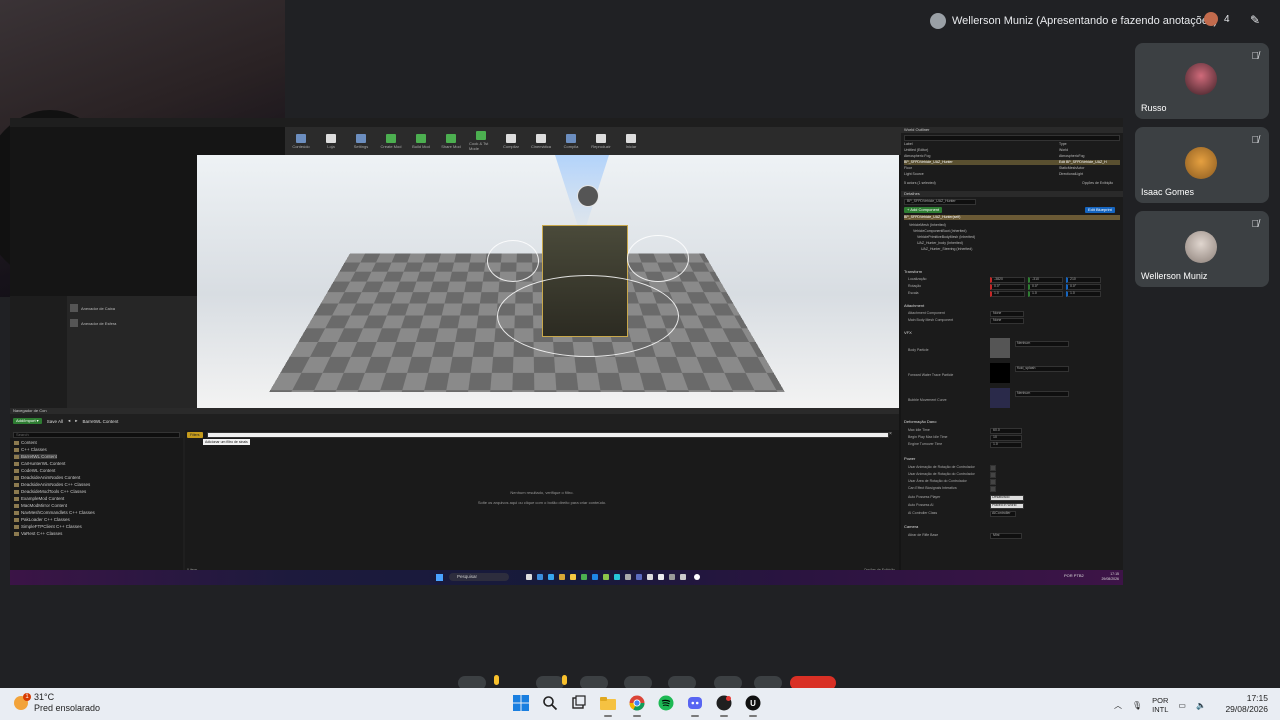 The height and width of the screenshot is (720, 1280). Describe the element at coordinates (724, 705) in the screenshot. I see `github-icon` at that location.